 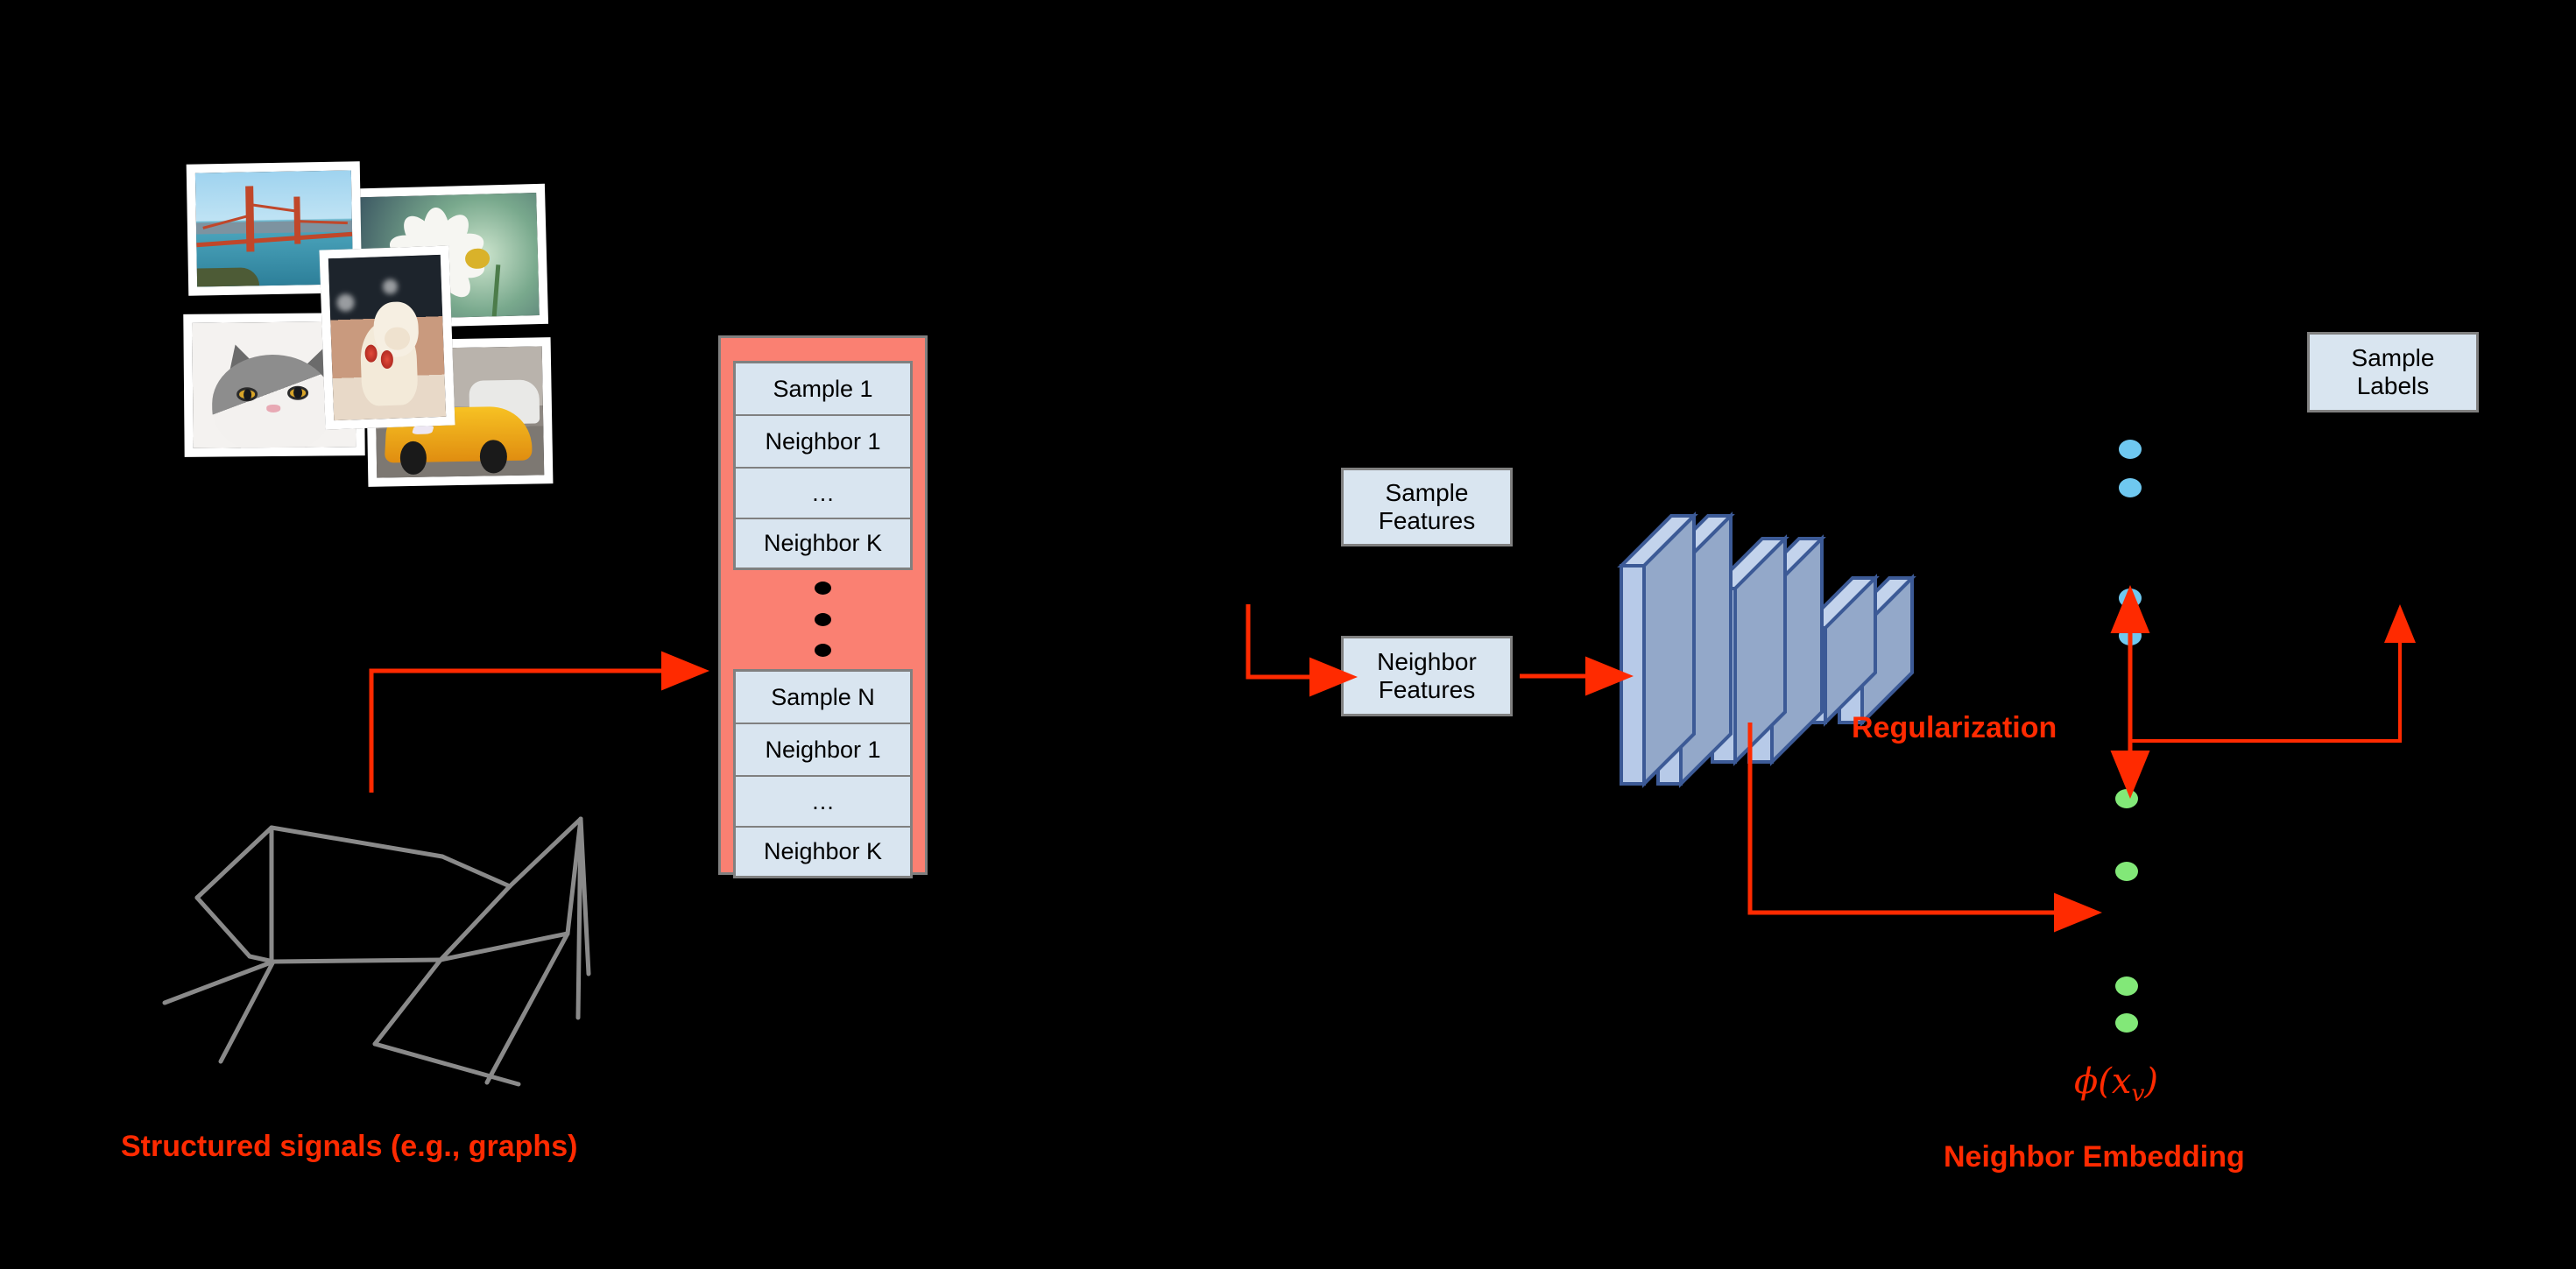 I want to click on list-item: Sample 1, so click(x=823, y=389).